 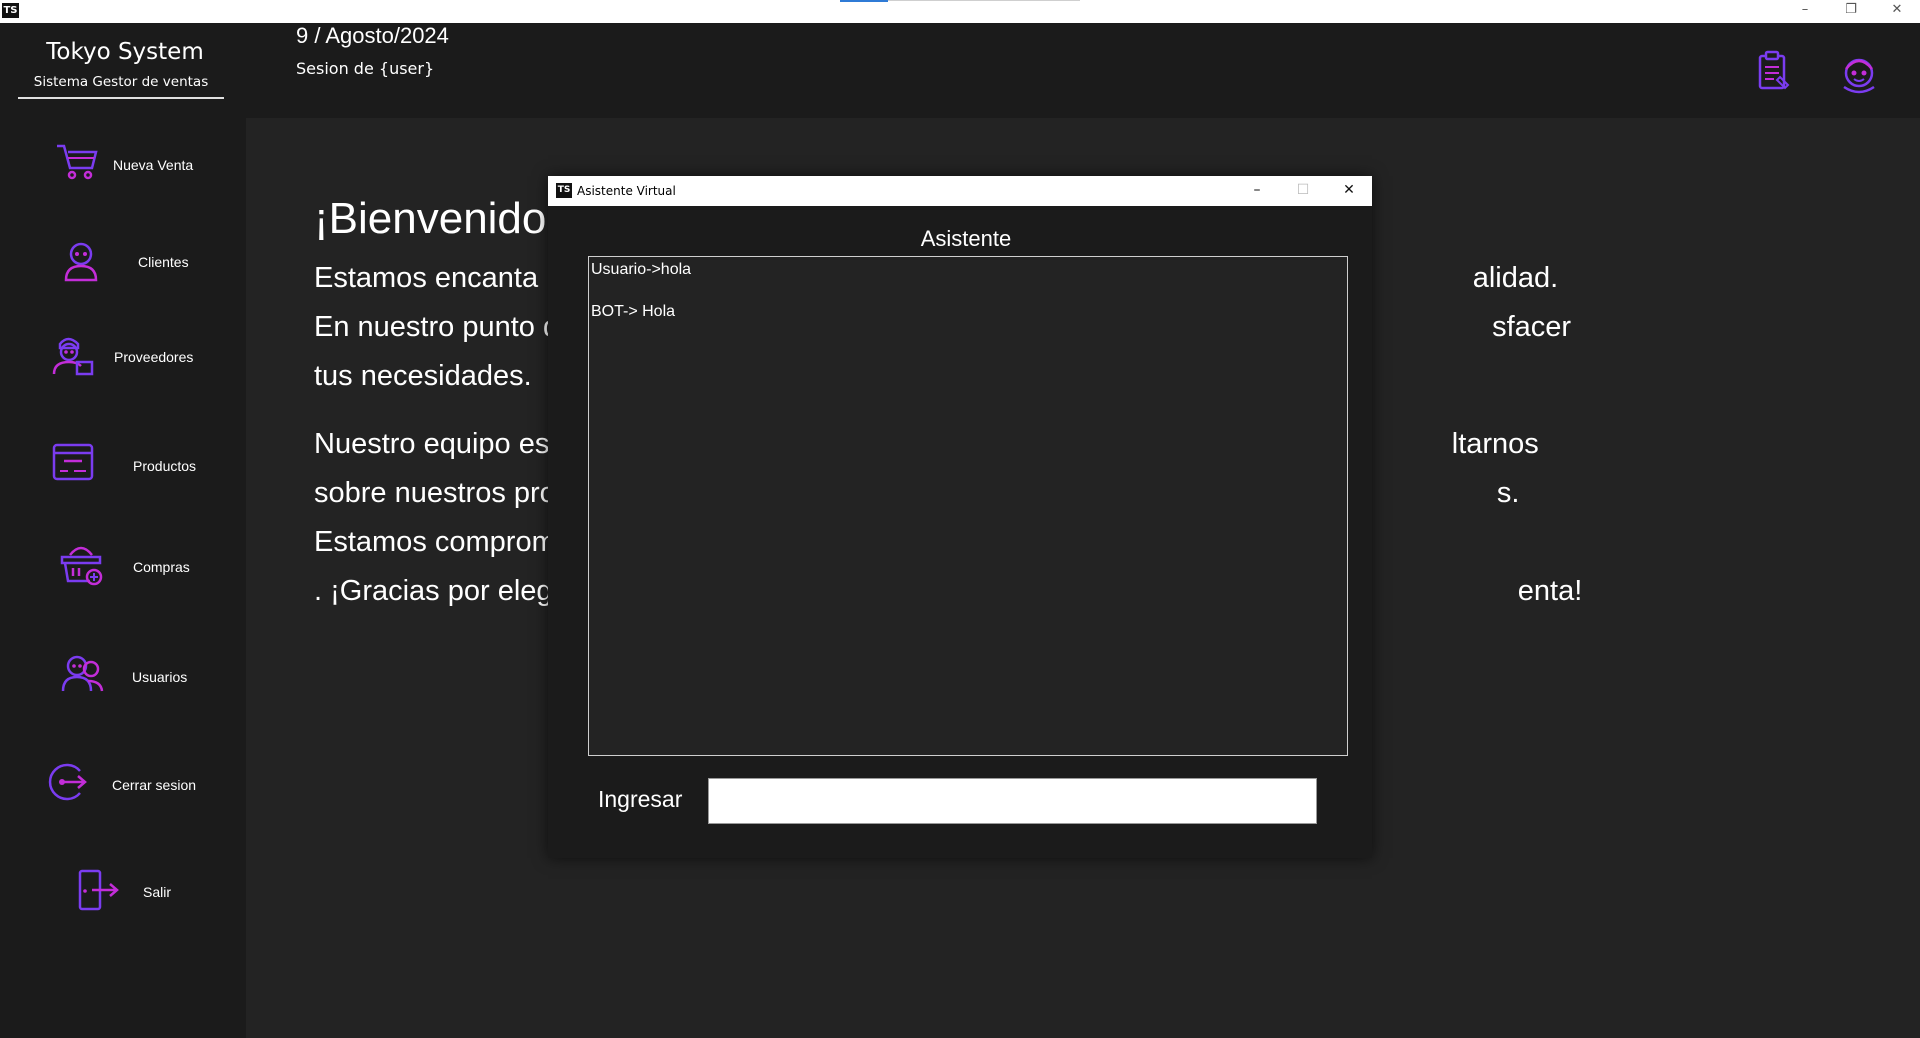 What do you see at coordinates (372, 35) in the screenshot?
I see `current-date: 9 / Agosto/2024` at bounding box center [372, 35].